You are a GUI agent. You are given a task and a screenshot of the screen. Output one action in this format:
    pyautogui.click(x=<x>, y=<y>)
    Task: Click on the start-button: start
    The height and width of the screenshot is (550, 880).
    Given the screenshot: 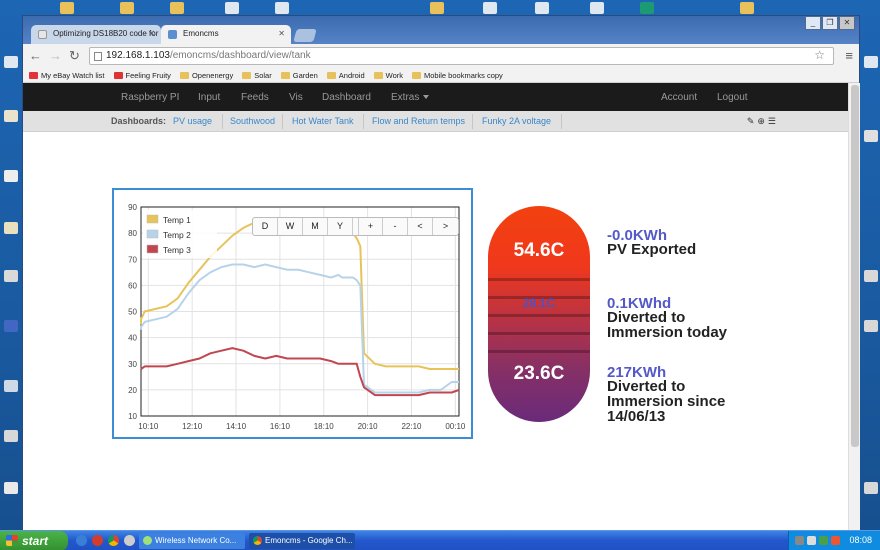 What is the action you would take?
    pyautogui.click(x=34, y=540)
    